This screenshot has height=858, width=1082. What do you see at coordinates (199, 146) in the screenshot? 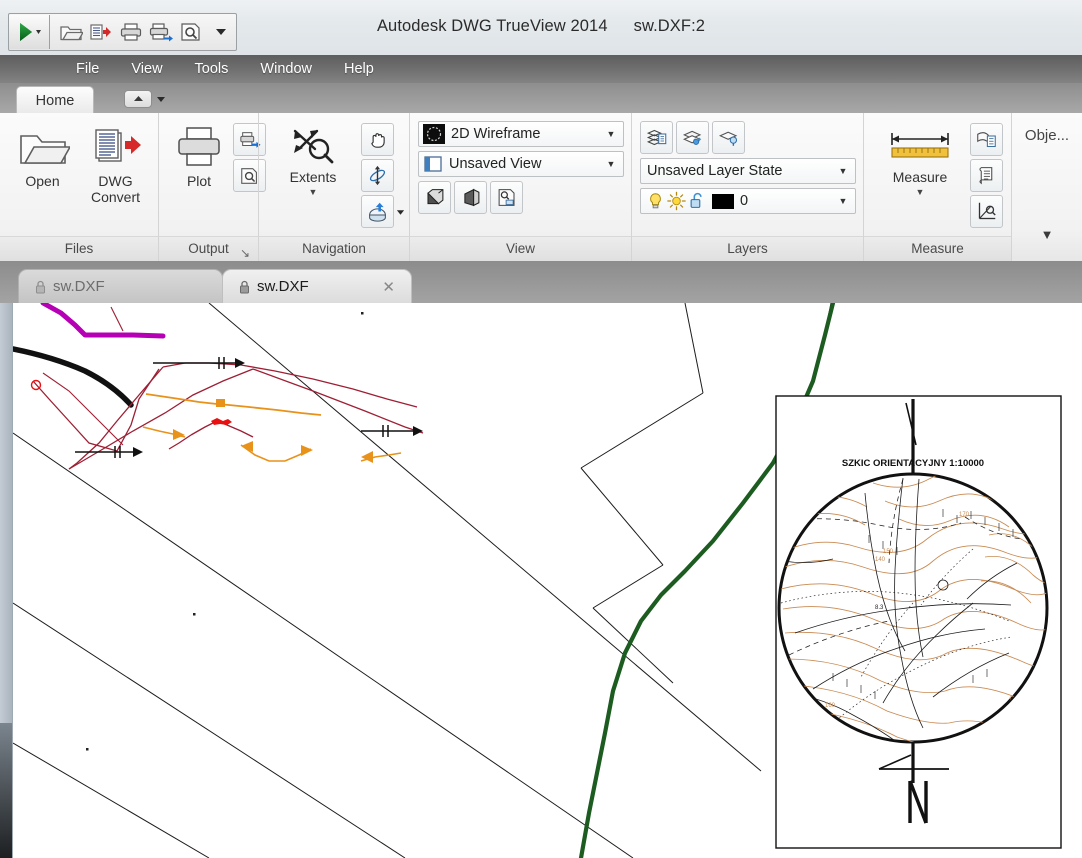
I see `plotter-icon` at bounding box center [199, 146].